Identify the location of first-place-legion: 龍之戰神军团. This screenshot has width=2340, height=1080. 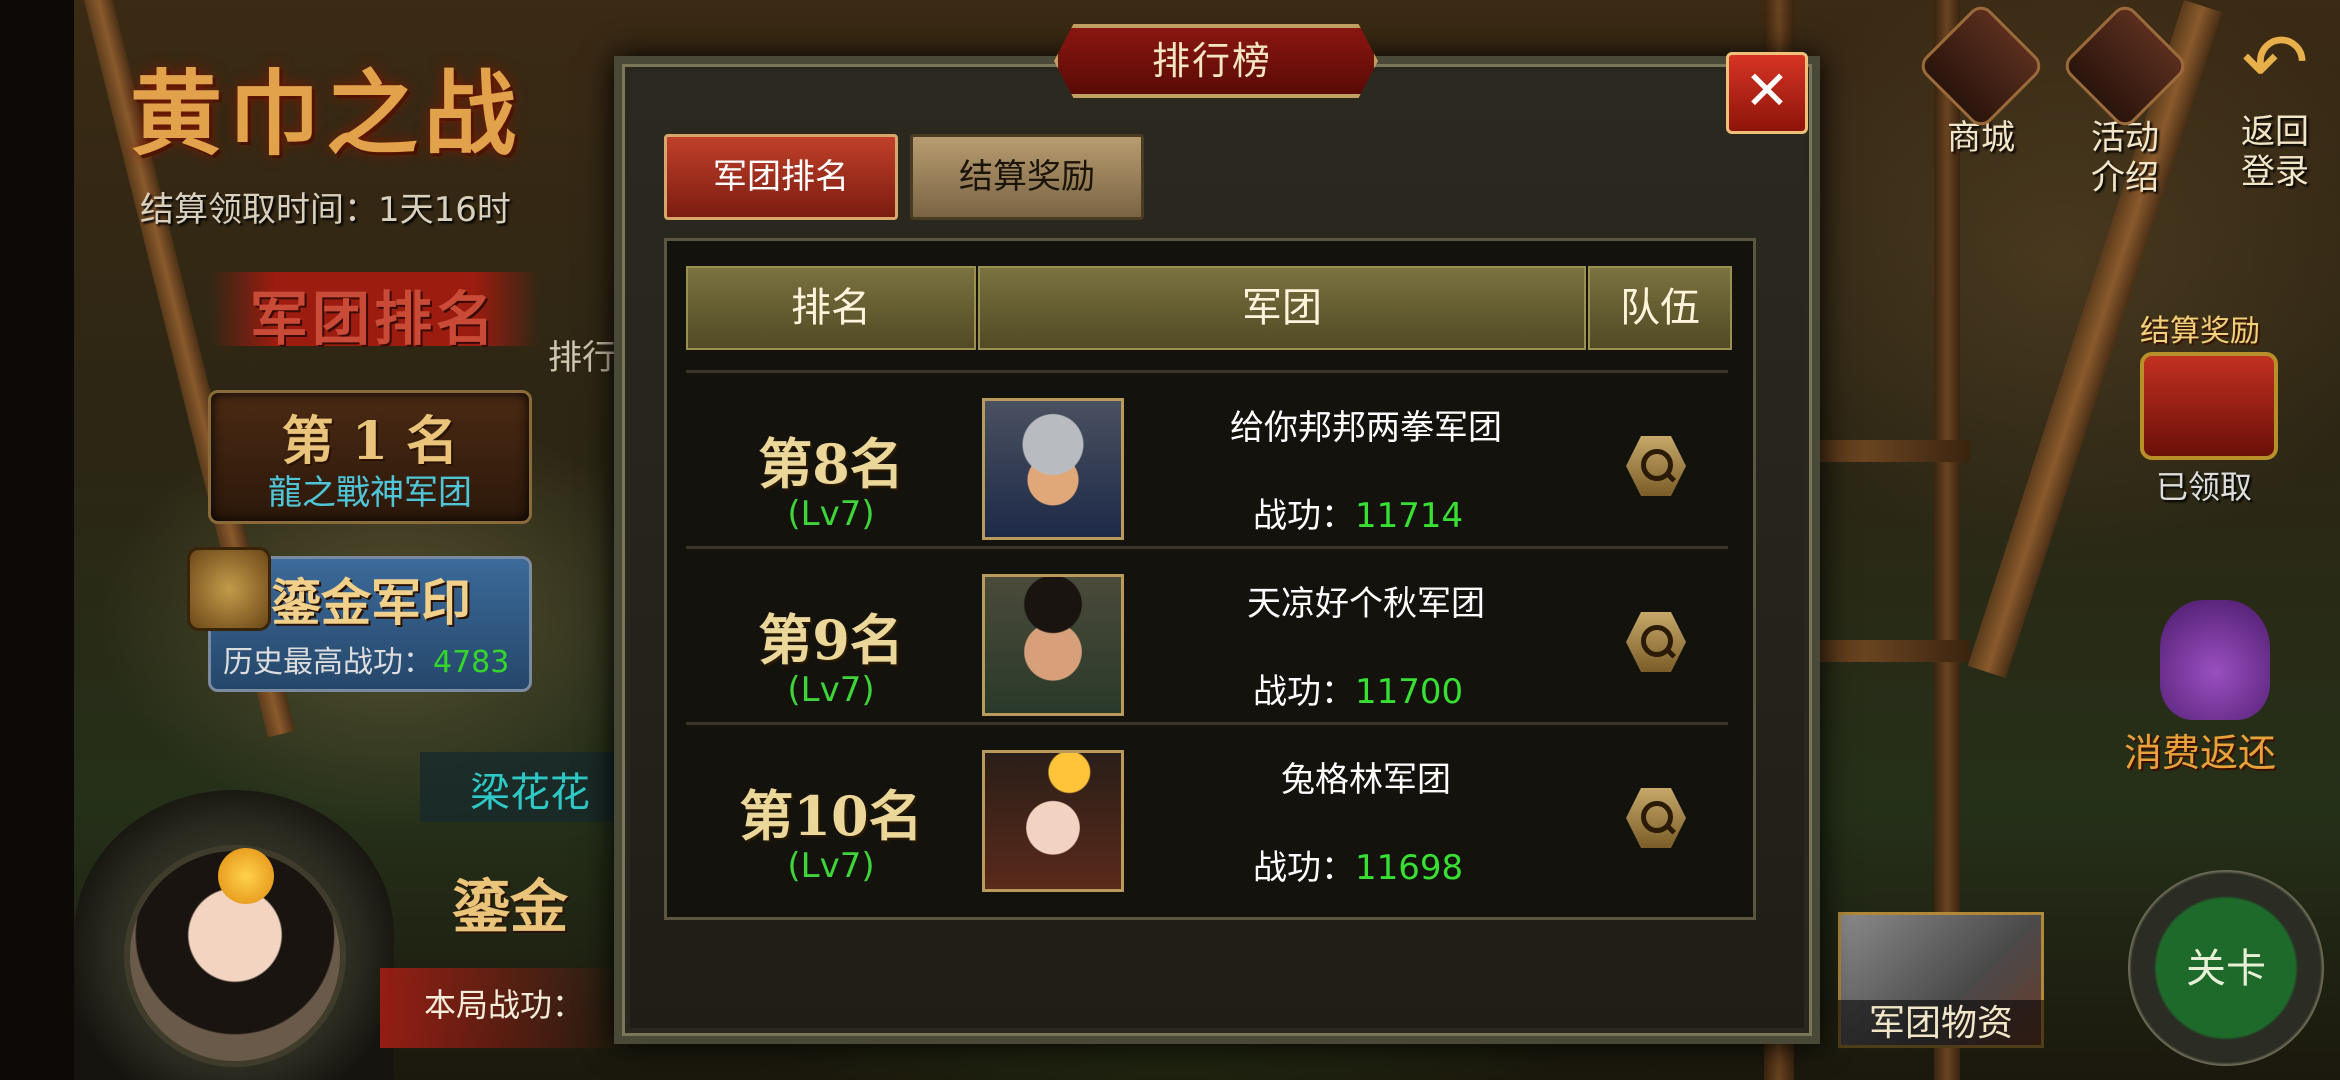
(370, 493).